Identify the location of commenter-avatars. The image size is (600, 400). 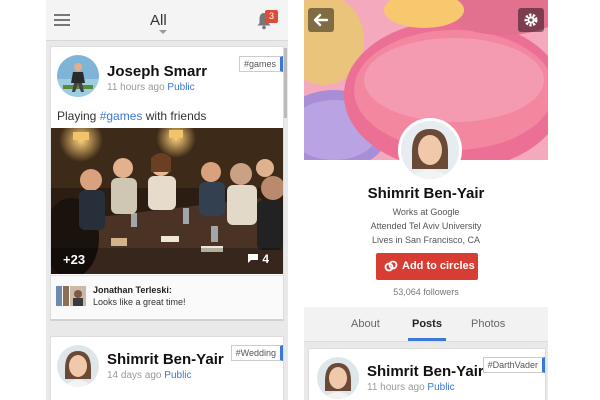
(71, 296).